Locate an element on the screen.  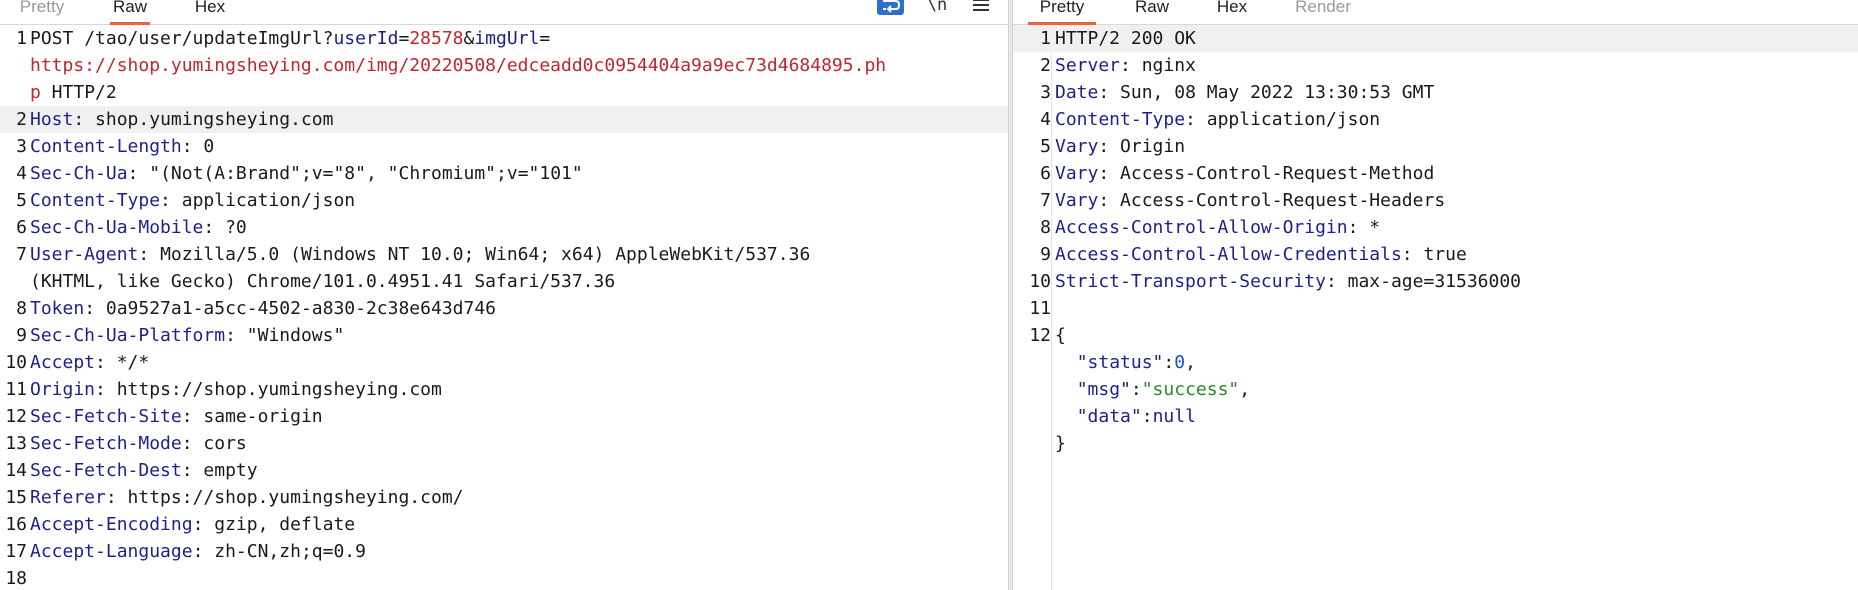
header-name: Content-Length is located at coordinates (106, 146).